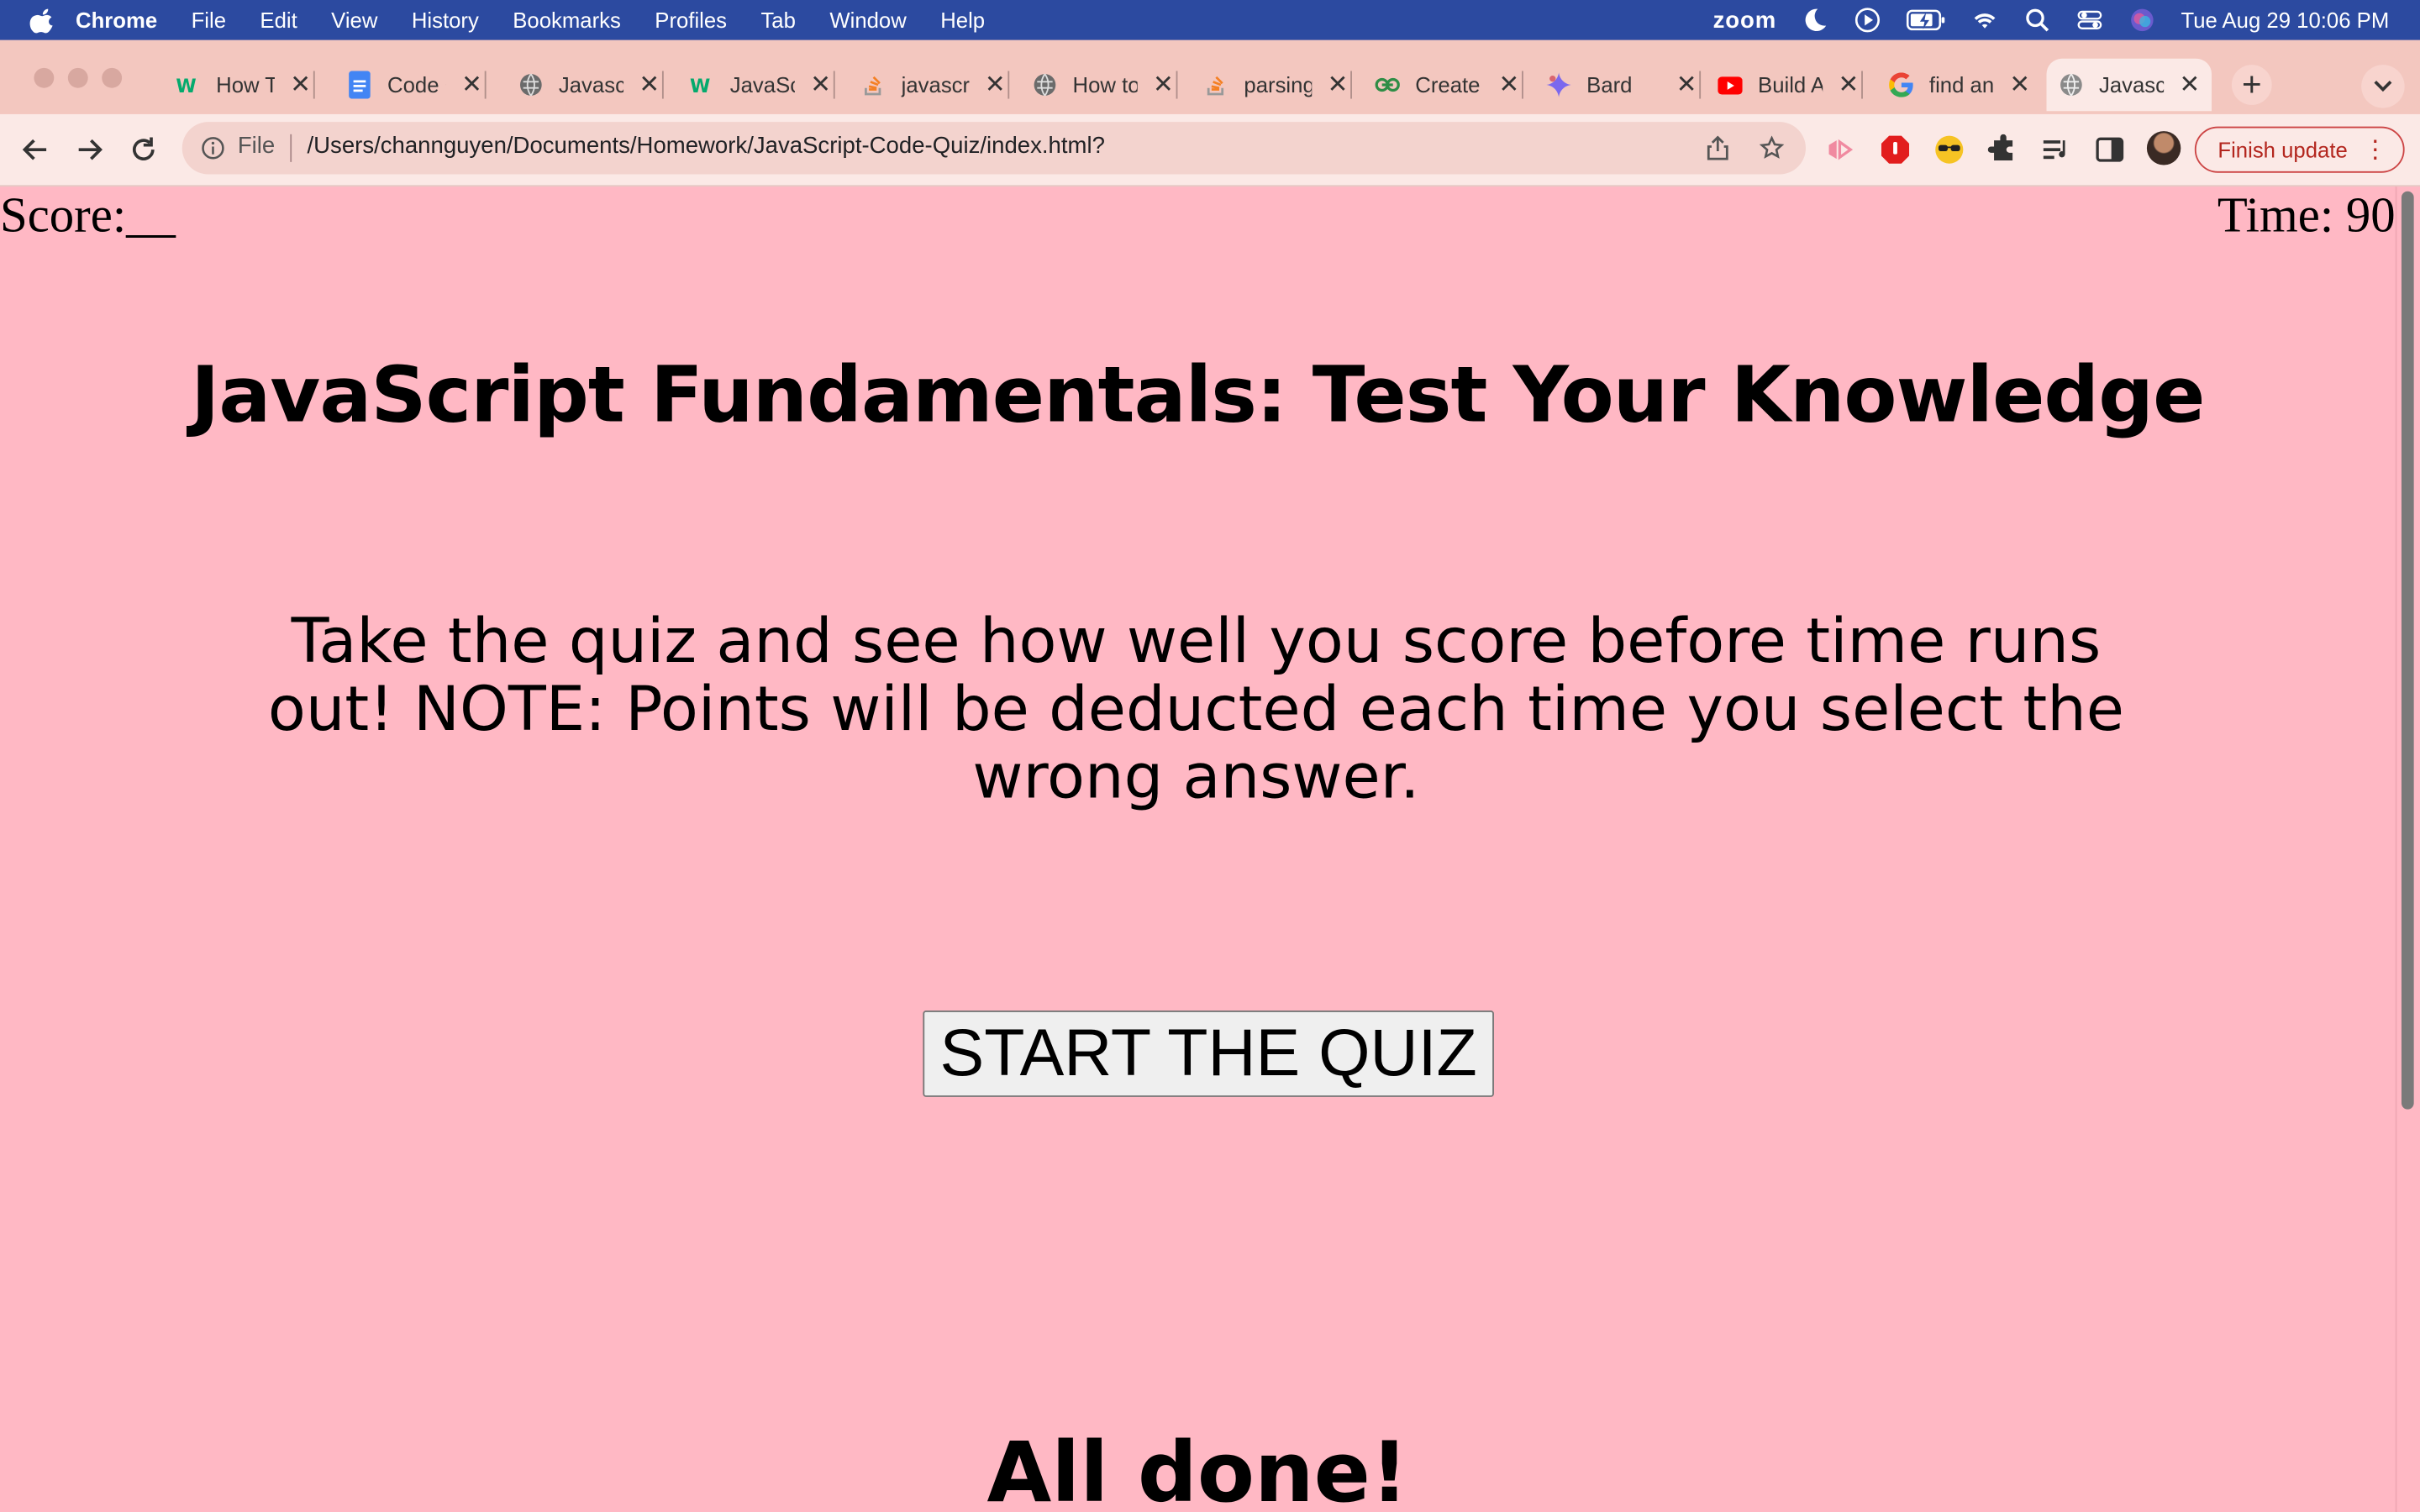 Image resolution: width=2420 pixels, height=1512 pixels. What do you see at coordinates (2407, 650) in the screenshot?
I see `scrollbar-thumb` at bounding box center [2407, 650].